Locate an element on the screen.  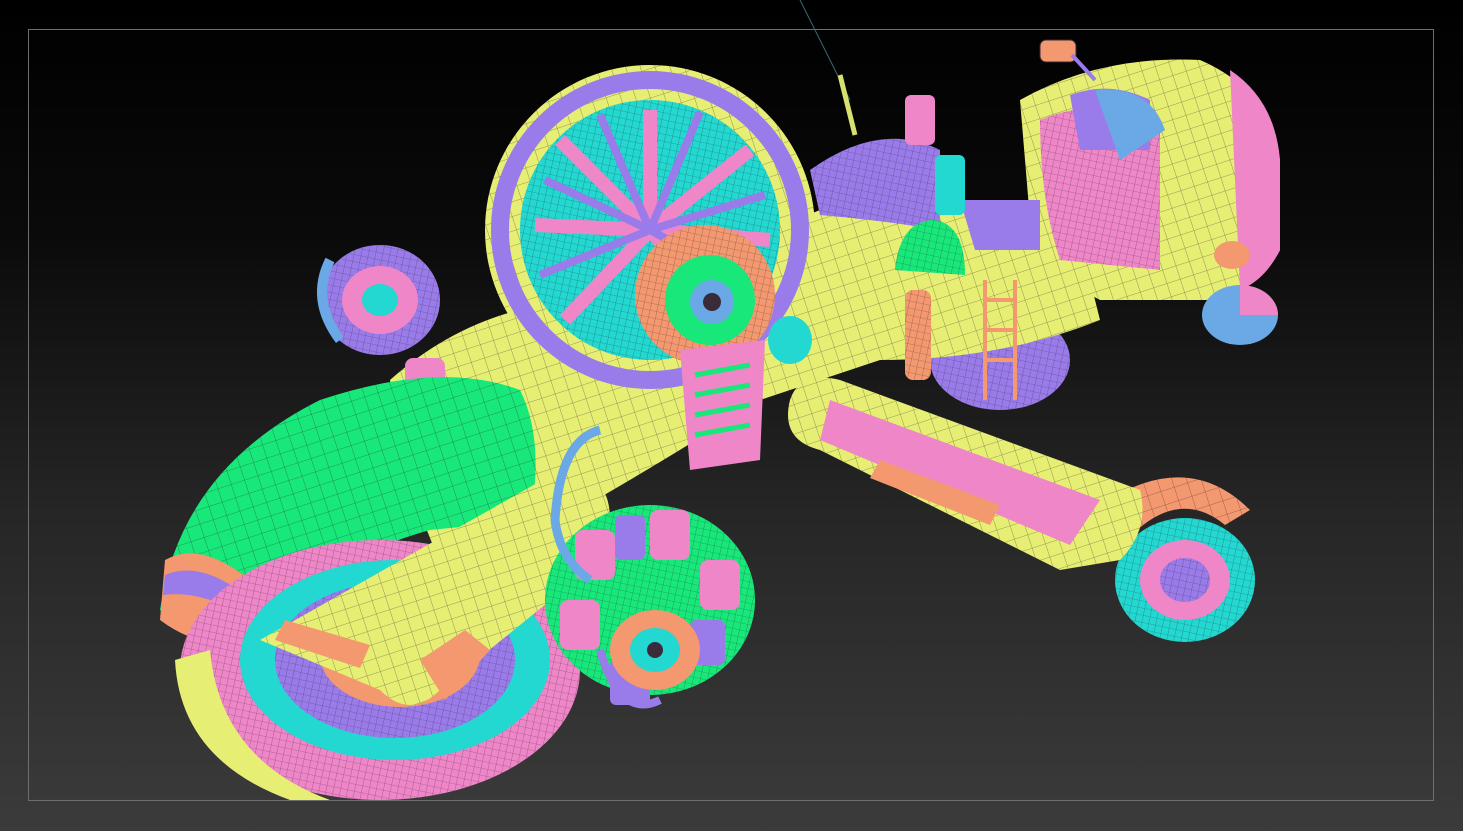
antenna-rod is located at coordinates (847, 105).